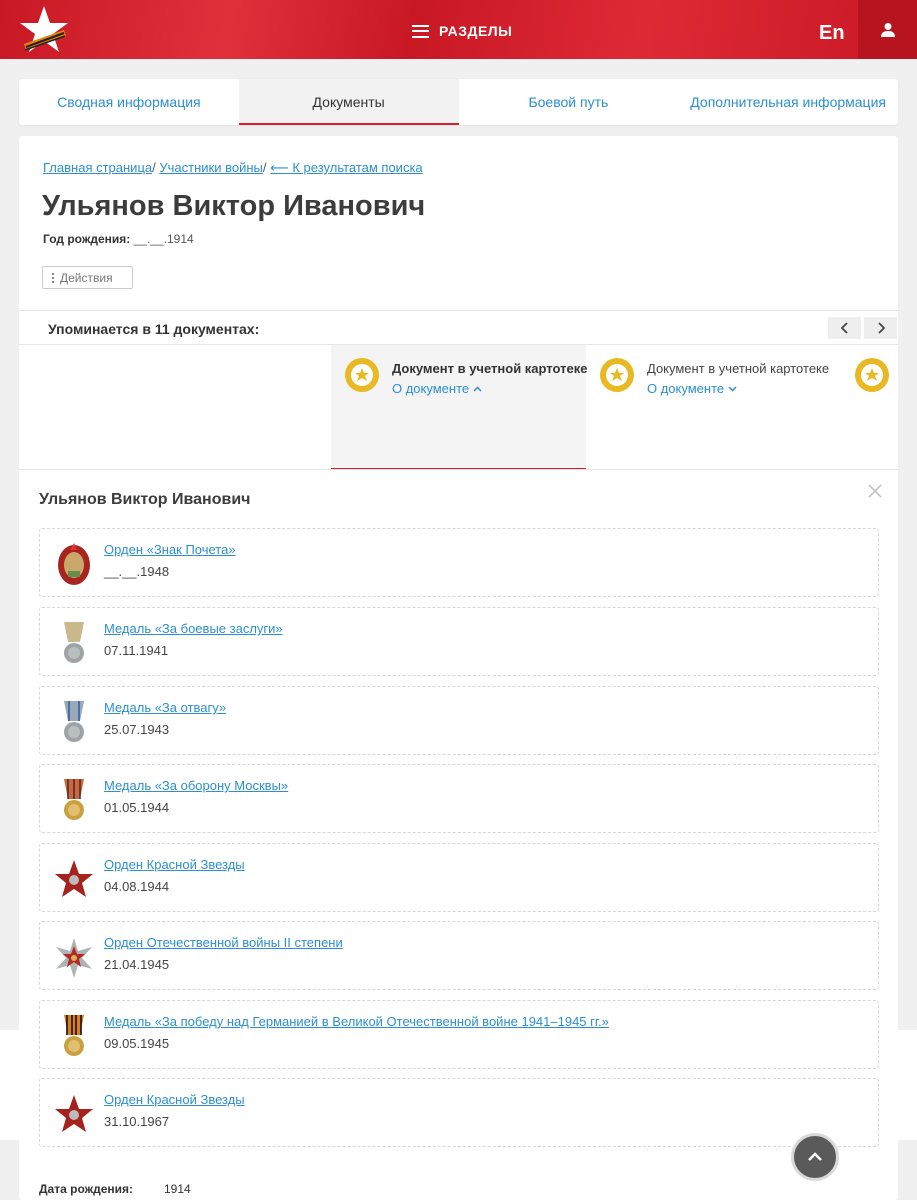 This screenshot has height=1200, width=917. I want to click on user-icon, so click(887, 29).